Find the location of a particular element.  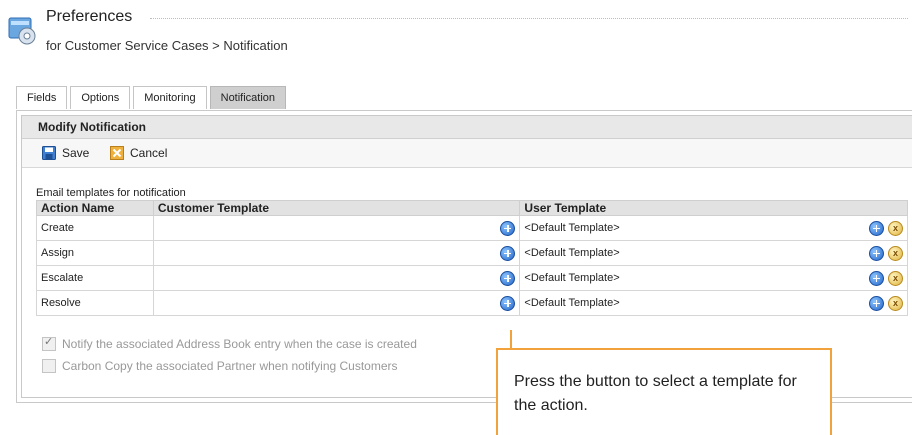

cancel-button: Cancel is located at coordinates (138, 153).